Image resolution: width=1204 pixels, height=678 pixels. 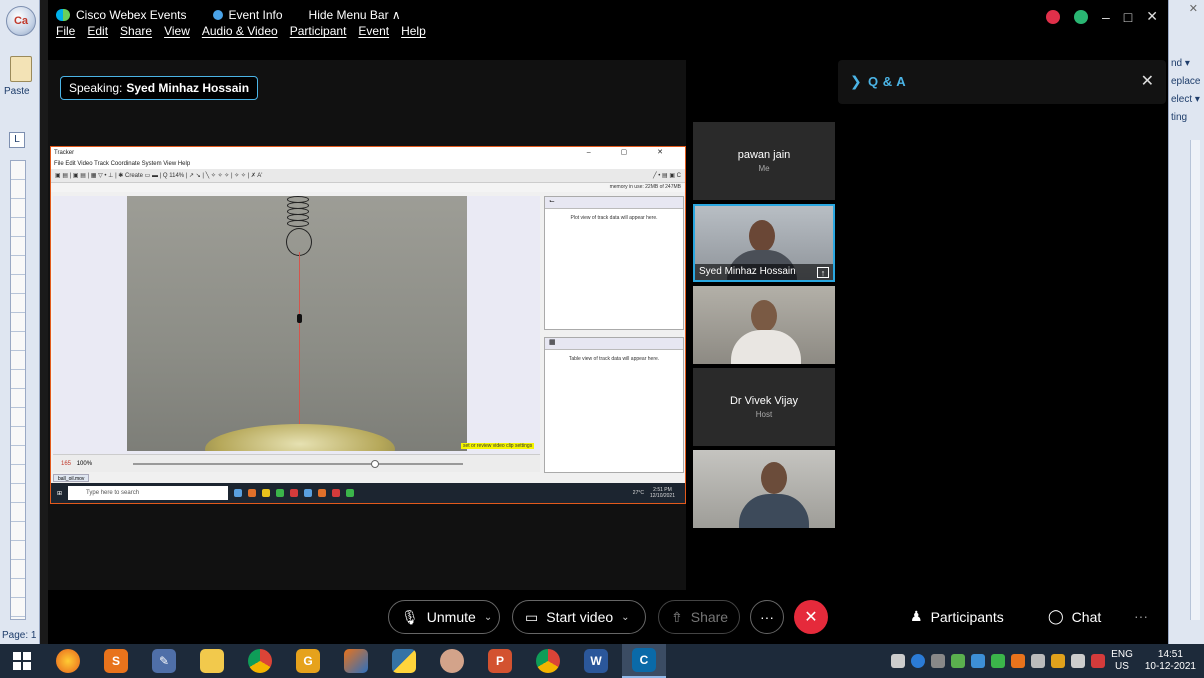 What do you see at coordinates (97, 31) in the screenshot?
I see `menu-edit: Edit` at bounding box center [97, 31].